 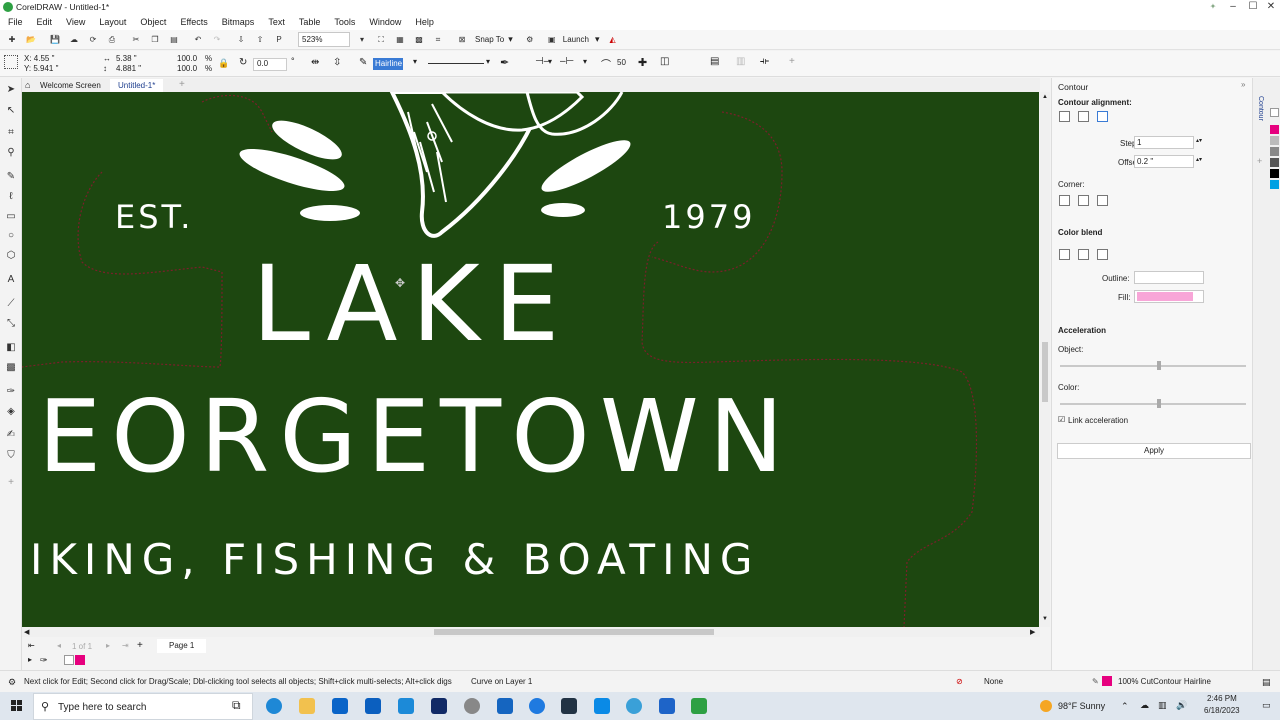 What do you see at coordinates (1102, 200) in the screenshot?
I see `bevel-corner-icon` at bounding box center [1102, 200].